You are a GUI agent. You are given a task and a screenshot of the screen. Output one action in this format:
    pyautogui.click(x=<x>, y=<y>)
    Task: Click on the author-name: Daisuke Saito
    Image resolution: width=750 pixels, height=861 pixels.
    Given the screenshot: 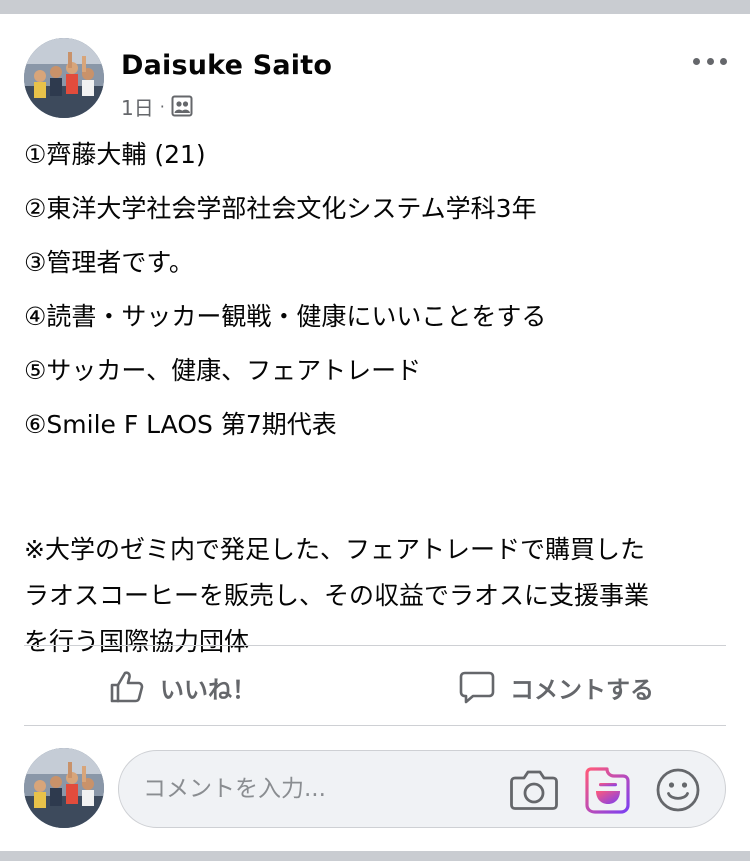 What is the action you would take?
    pyautogui.click(x=226, y=65)
    